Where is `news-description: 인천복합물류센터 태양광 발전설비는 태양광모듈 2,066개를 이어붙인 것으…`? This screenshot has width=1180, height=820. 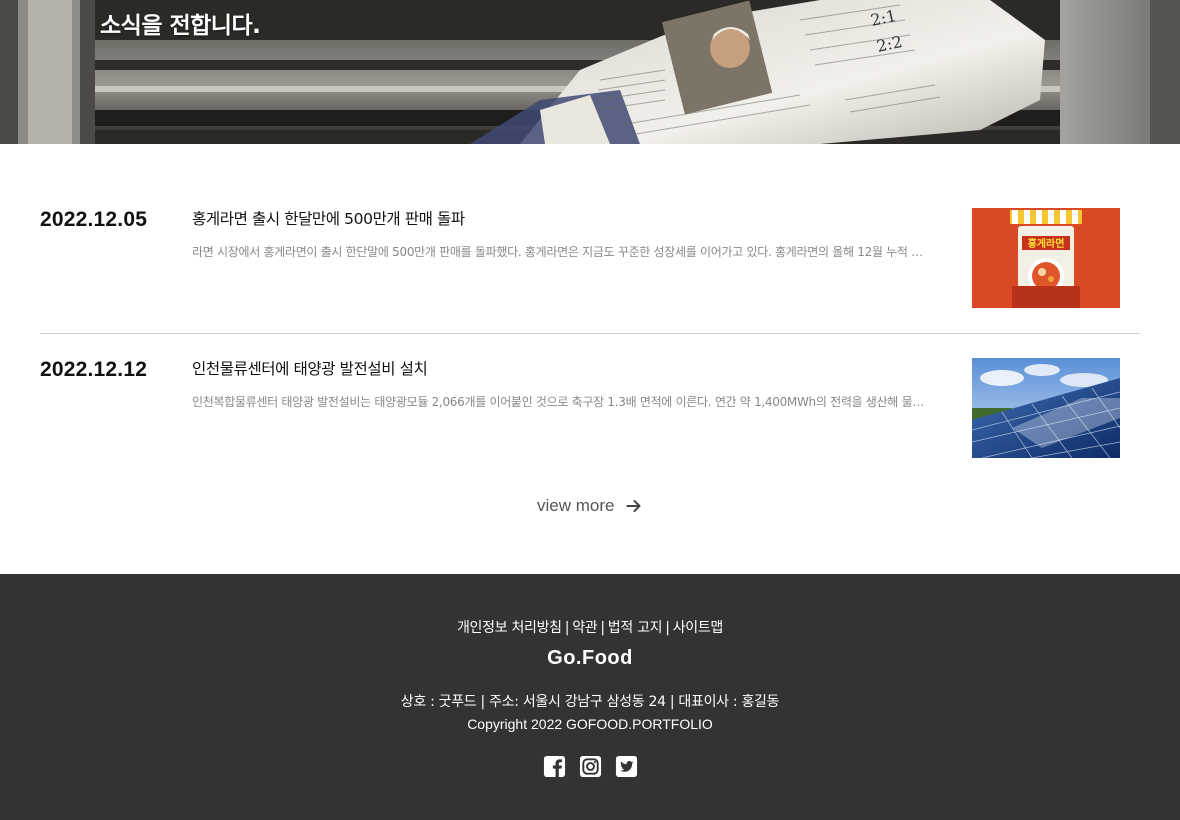 news-description: 인천복합물류센터 태양광 발전설비는 태양광모듈 2,066개를 이어붙인 것으… is located at coordinates (562, 402).